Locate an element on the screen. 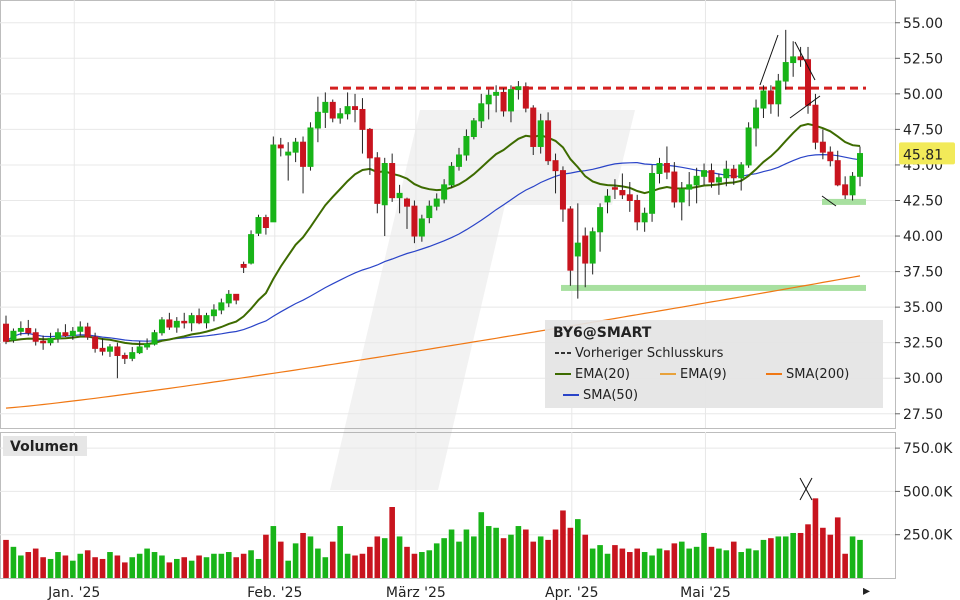  price-tick-label: 35.00 is located at coordinates (923, 308).